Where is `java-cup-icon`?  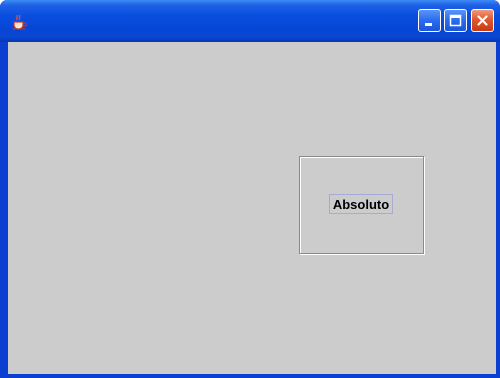
java-cup-icon is located at coordinates (19, 21).